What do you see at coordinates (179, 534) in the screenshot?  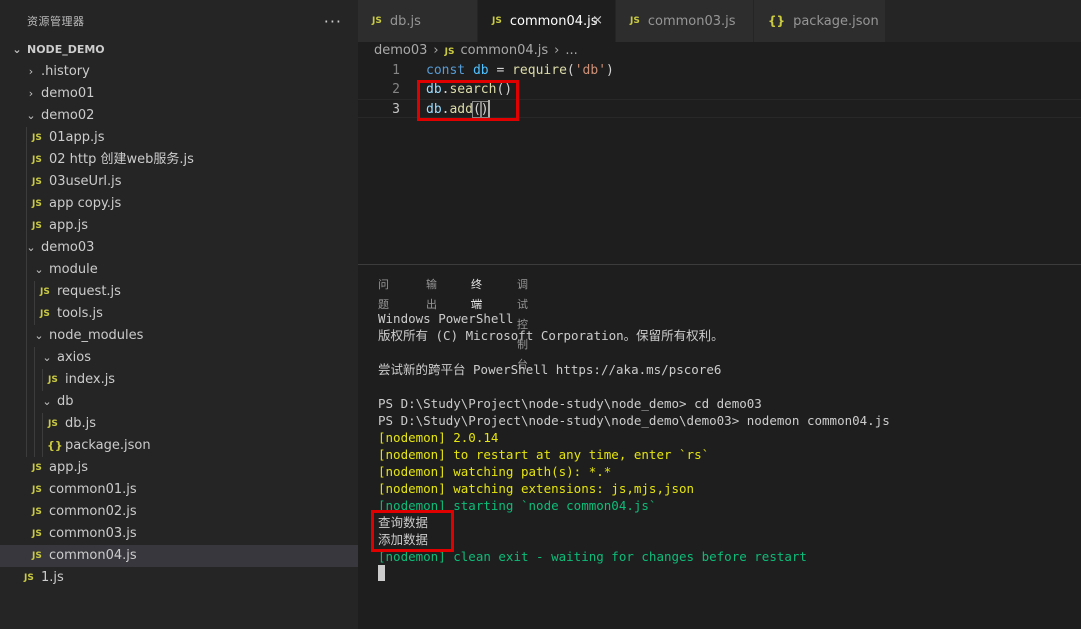 I see `tree-file-common03: JS common03.js` at bounding box center [179, 534].